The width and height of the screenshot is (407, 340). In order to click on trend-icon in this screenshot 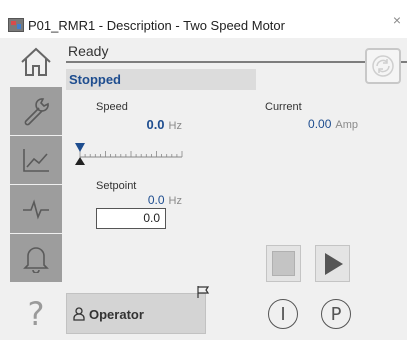, I will do `click(36, 160)`.